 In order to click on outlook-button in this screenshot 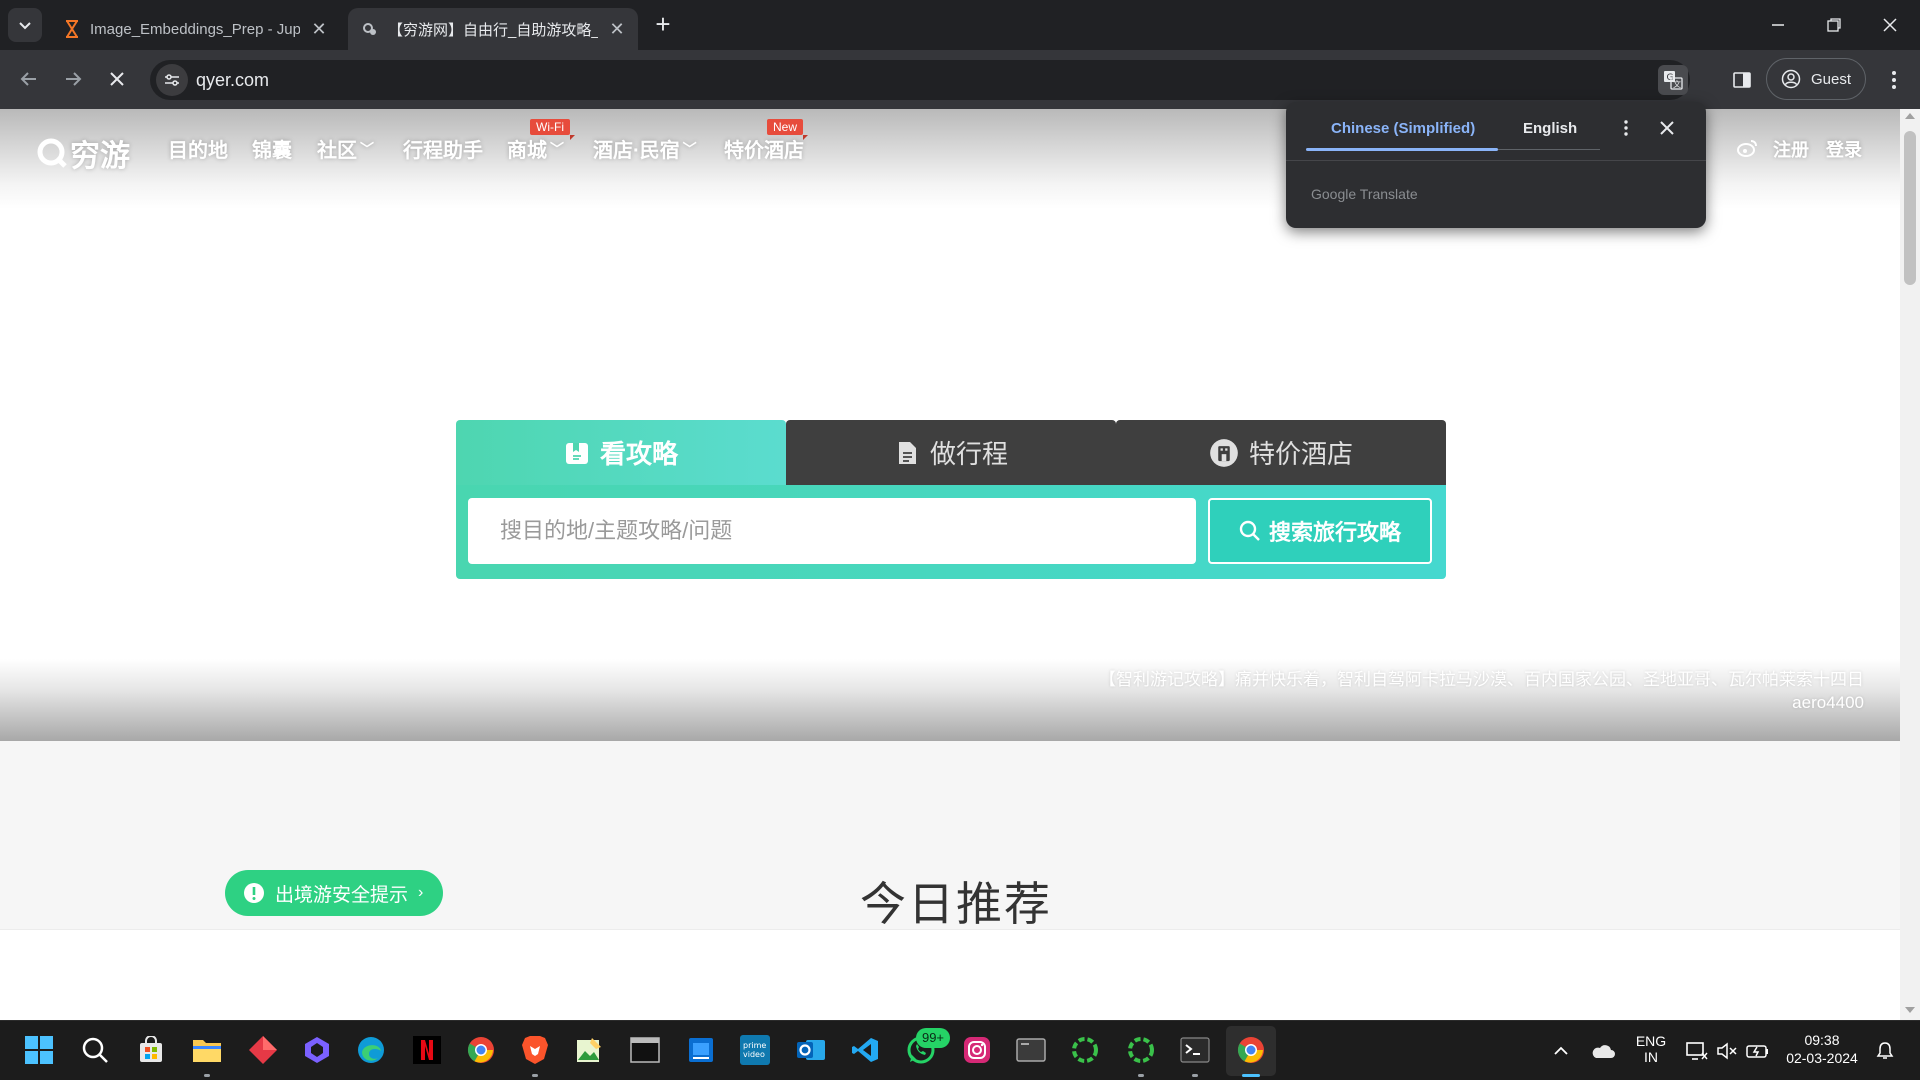, I will do `click(811, 1050)`.